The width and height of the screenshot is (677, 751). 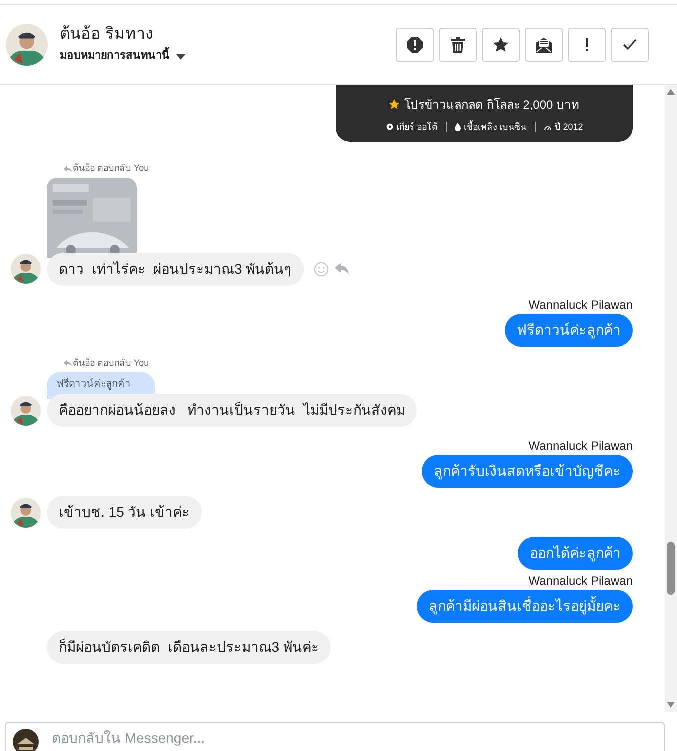 I want to click on drop-icon, so click(x=458, y=127).